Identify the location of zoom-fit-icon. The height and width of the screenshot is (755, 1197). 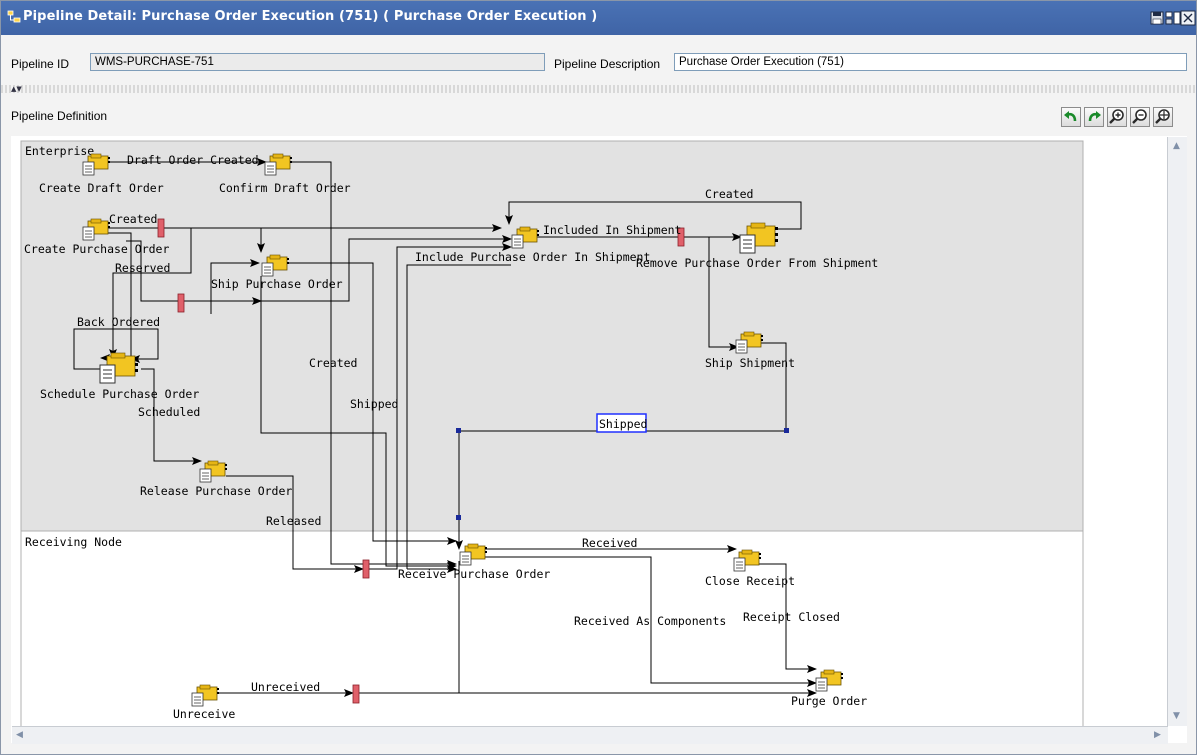
(1162, 116).